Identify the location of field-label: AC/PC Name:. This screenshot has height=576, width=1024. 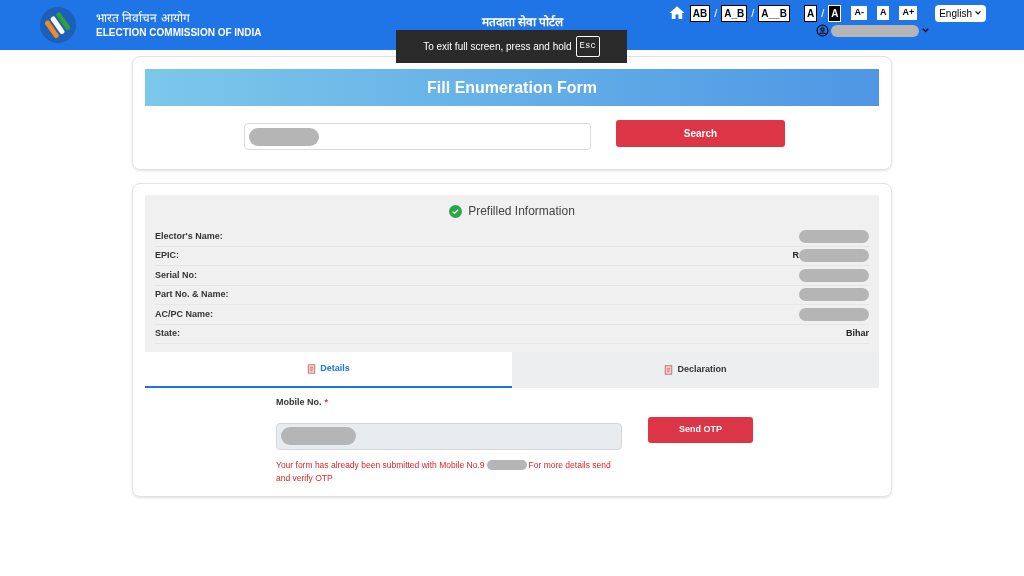
(184, 314).